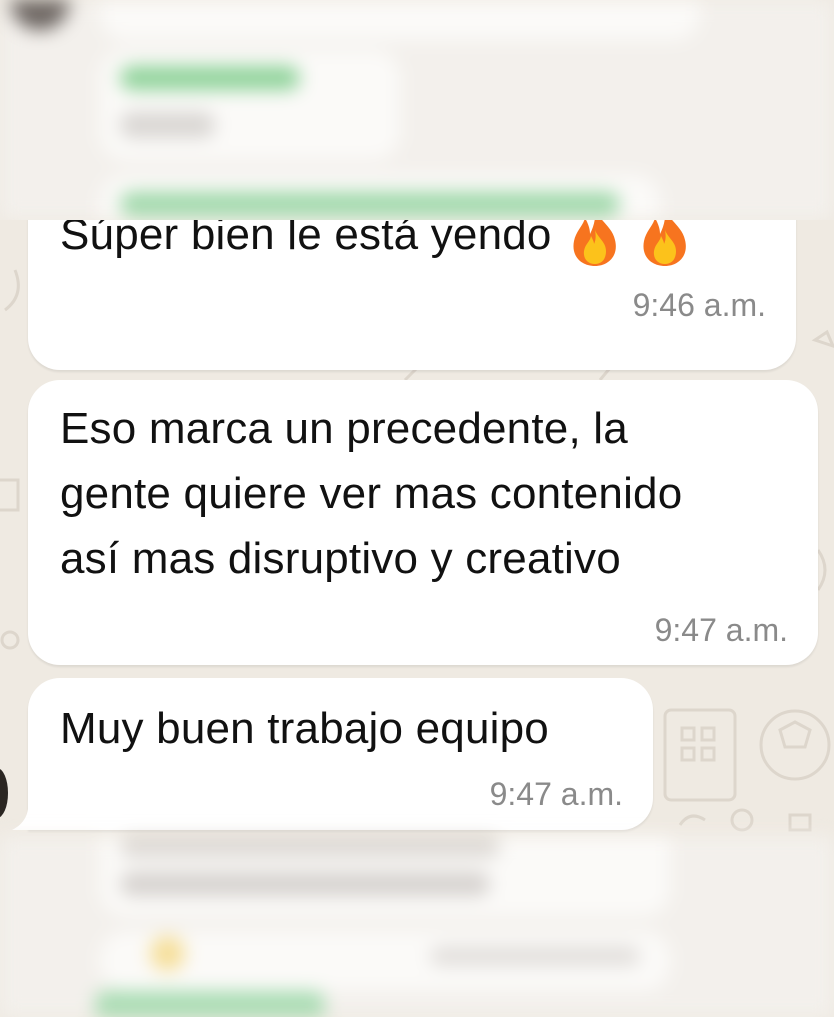 The width and height of the screenshot is (834, 1017). I want to click on message-text-content: Súper bien le está yendo, so click(306, 239).